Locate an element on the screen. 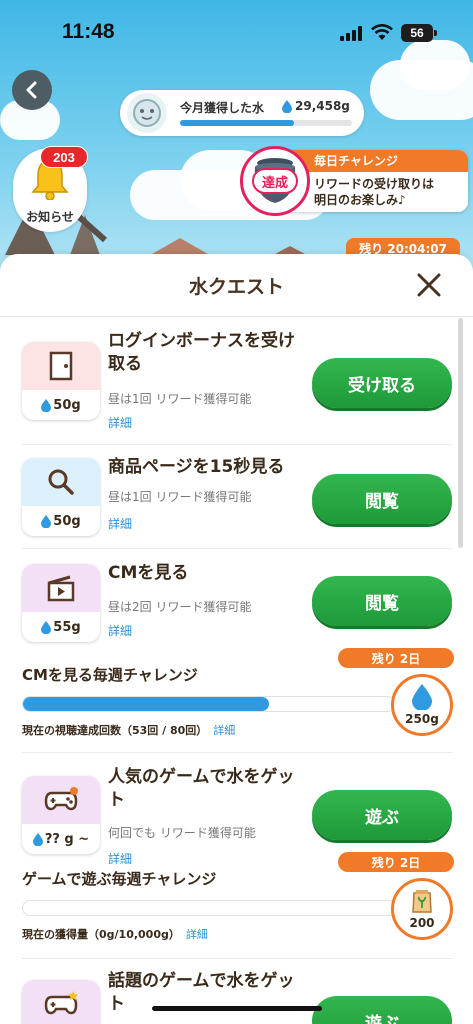  scrollbar is located at coordinates (460, 433).